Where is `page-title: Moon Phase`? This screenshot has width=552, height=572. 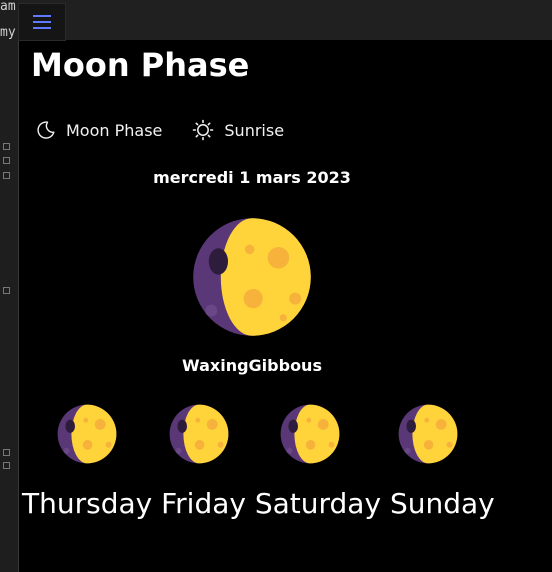
page-title: Moon Phase is located at coordinates (140, 65).